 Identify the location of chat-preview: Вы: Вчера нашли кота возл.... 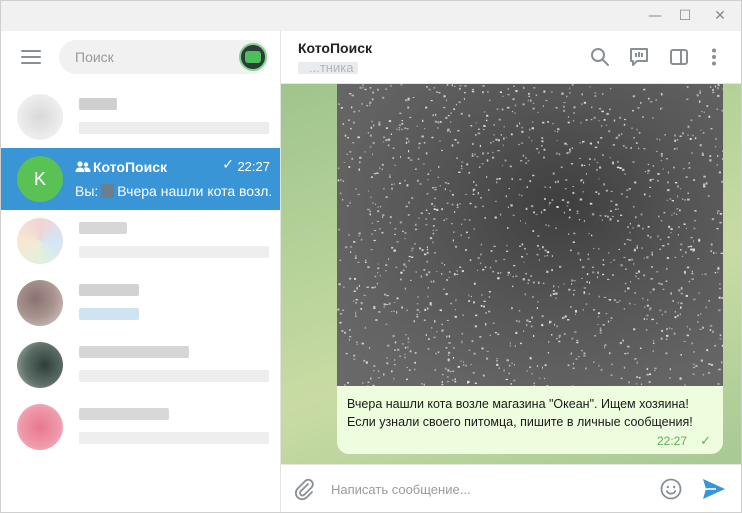
(173, 191).